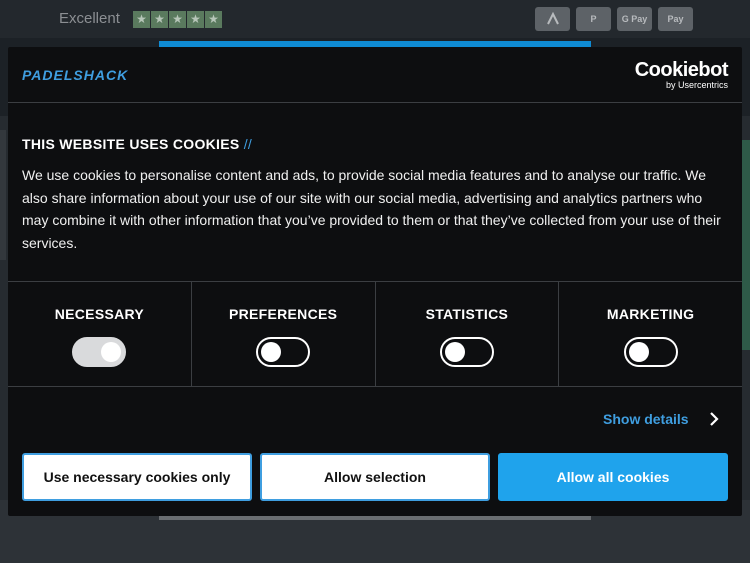 This screenshot has width=750, height=563. What do you see at coordinates (283, 314) in the screenshot?
I see `category-label: PREFERENCES` at bounding box center [283, 314].